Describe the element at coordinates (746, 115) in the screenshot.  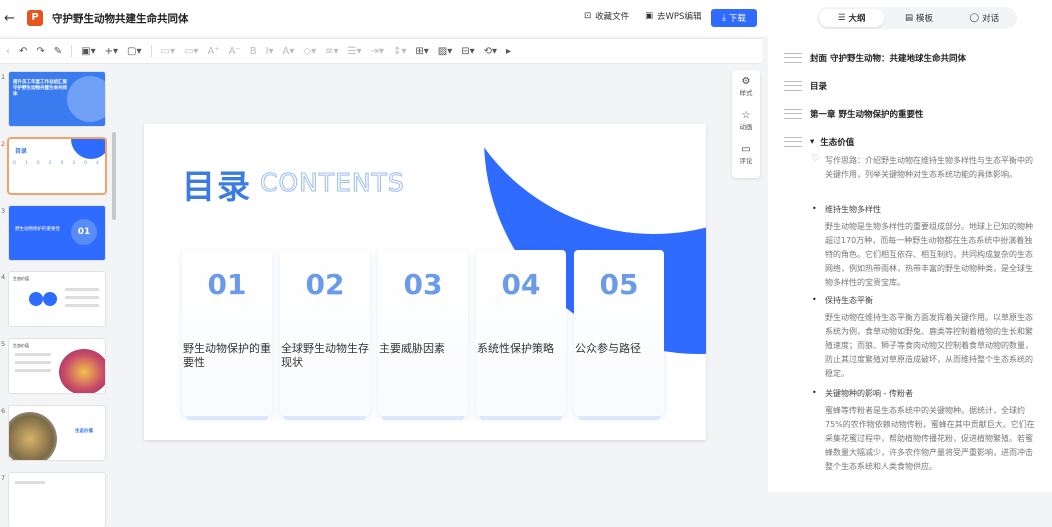
I see `star-icon: ☆` at that location.